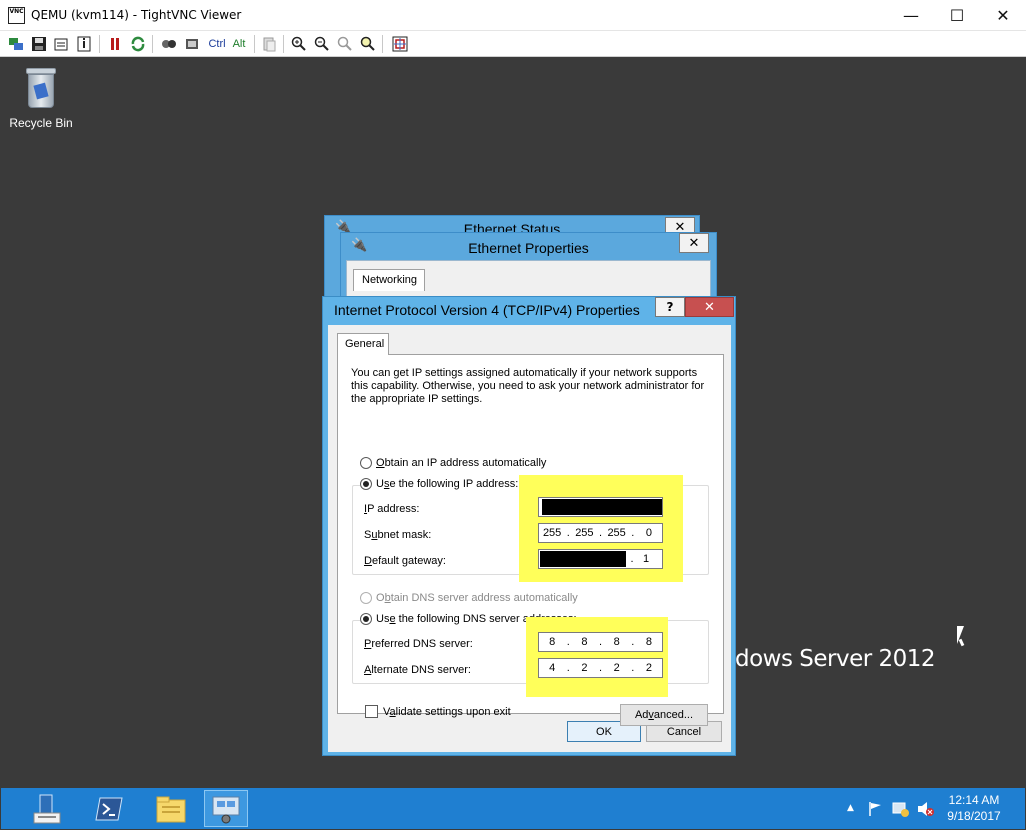 This screenshot has height=830, width=1026. I want to click on recycle-bin: Recycle Bin, so click(41, 98).